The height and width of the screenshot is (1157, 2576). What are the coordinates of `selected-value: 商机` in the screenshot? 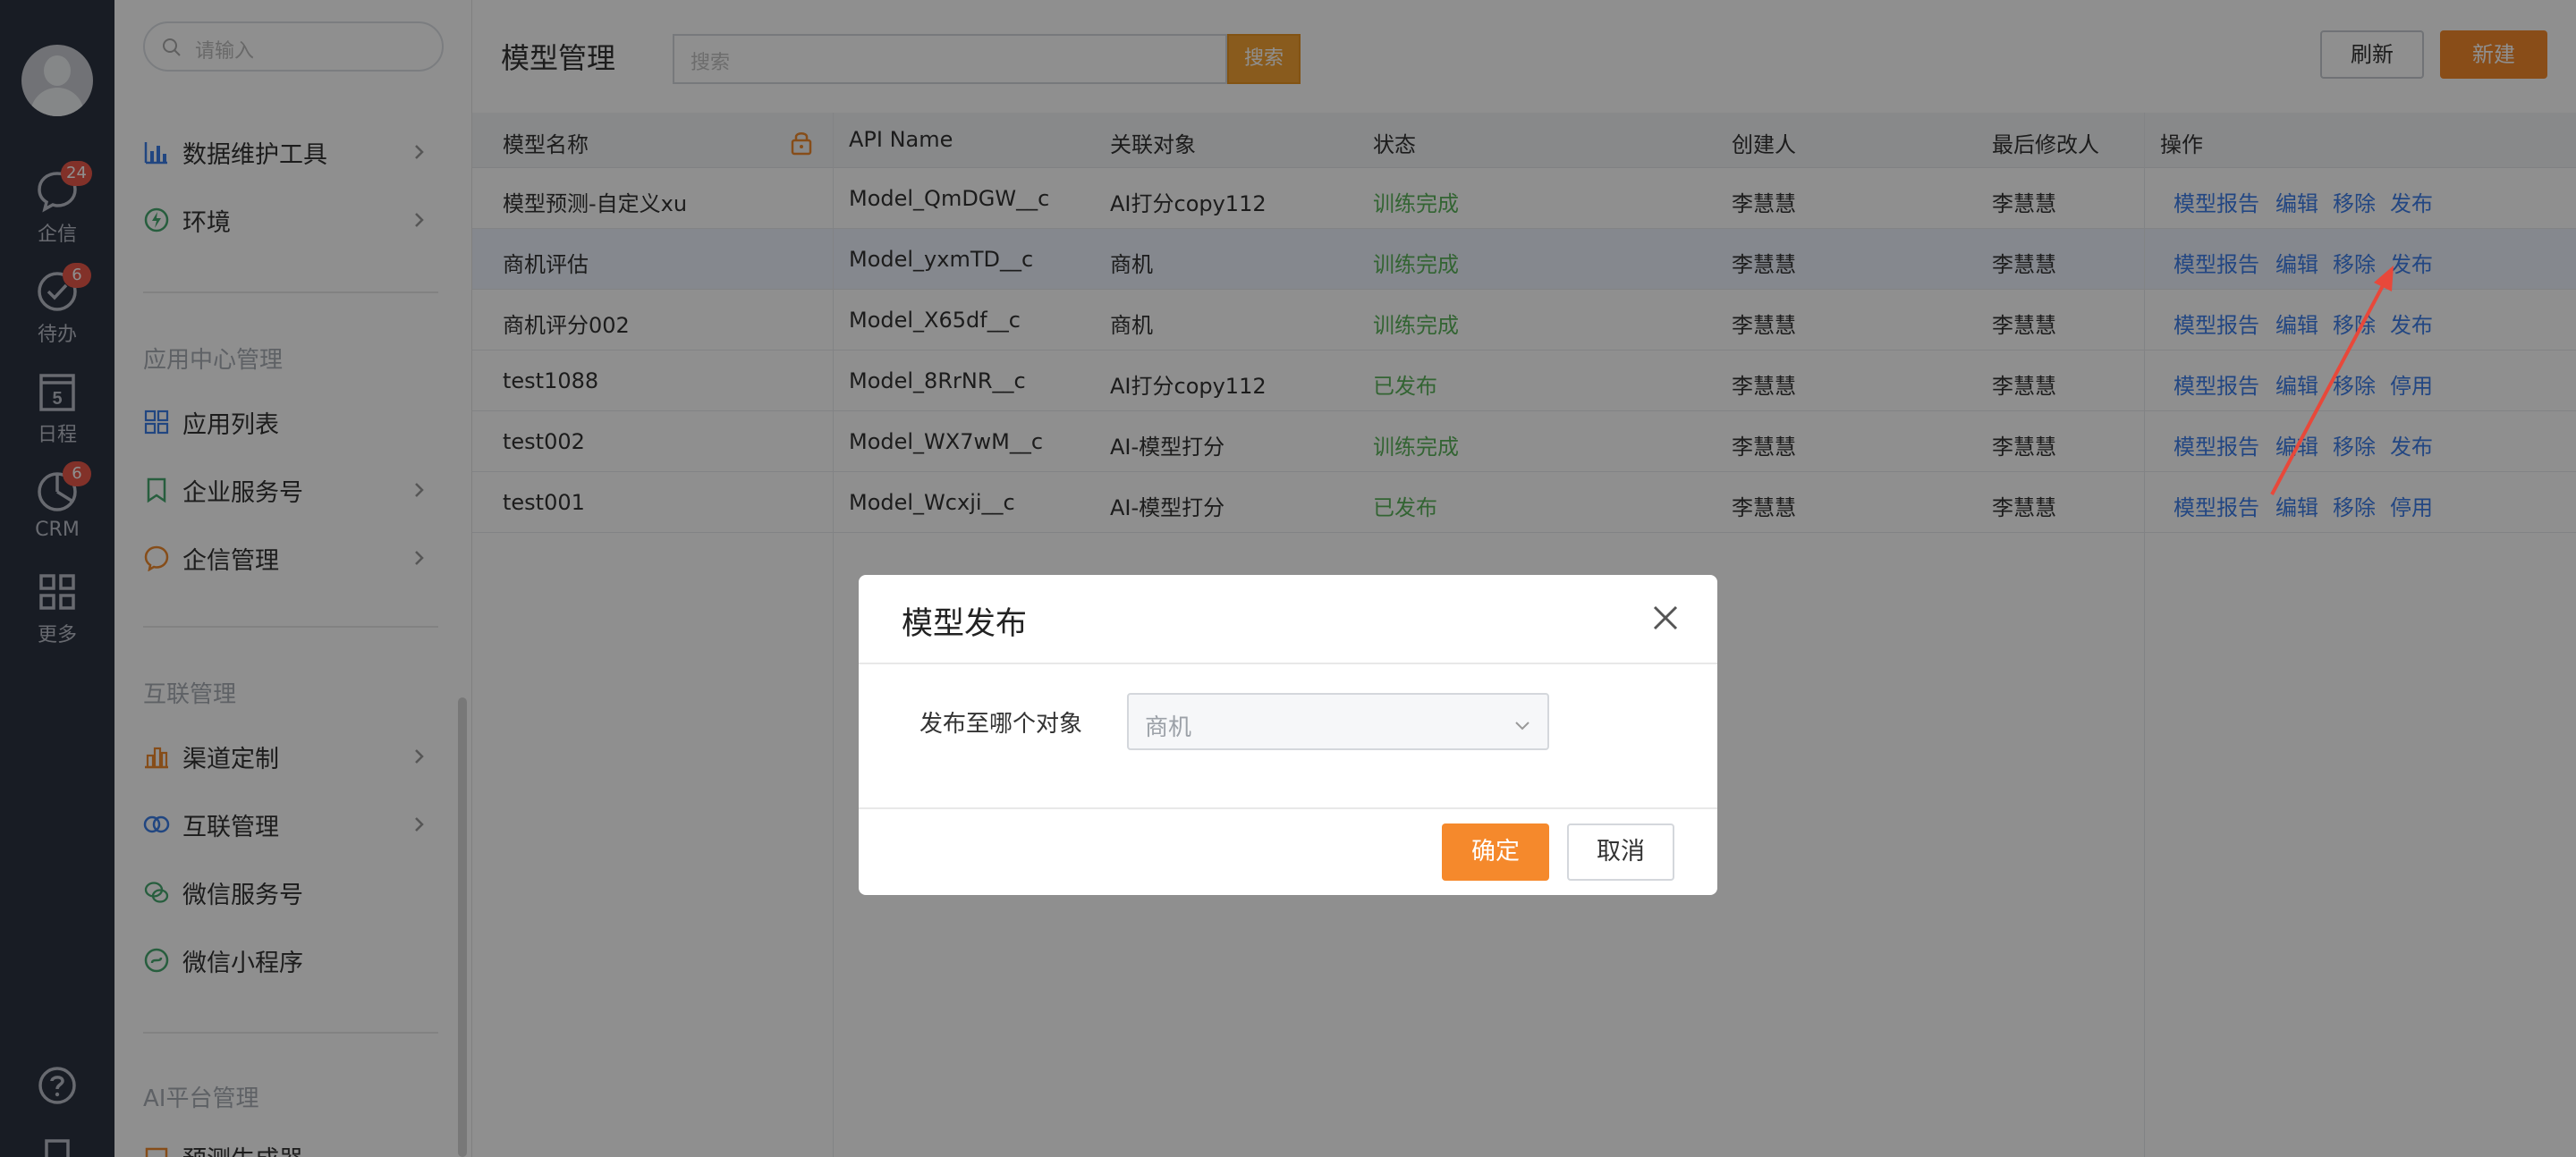 It's located at (1168, 727).